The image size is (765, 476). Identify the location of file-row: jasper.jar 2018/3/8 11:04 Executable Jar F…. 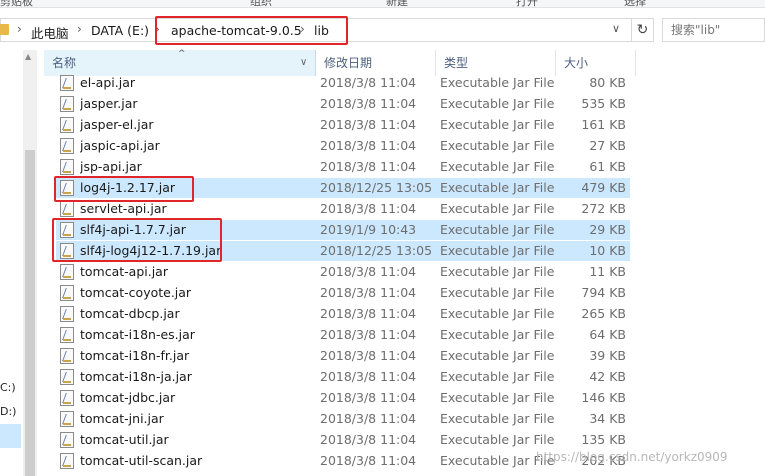
(343, 104).